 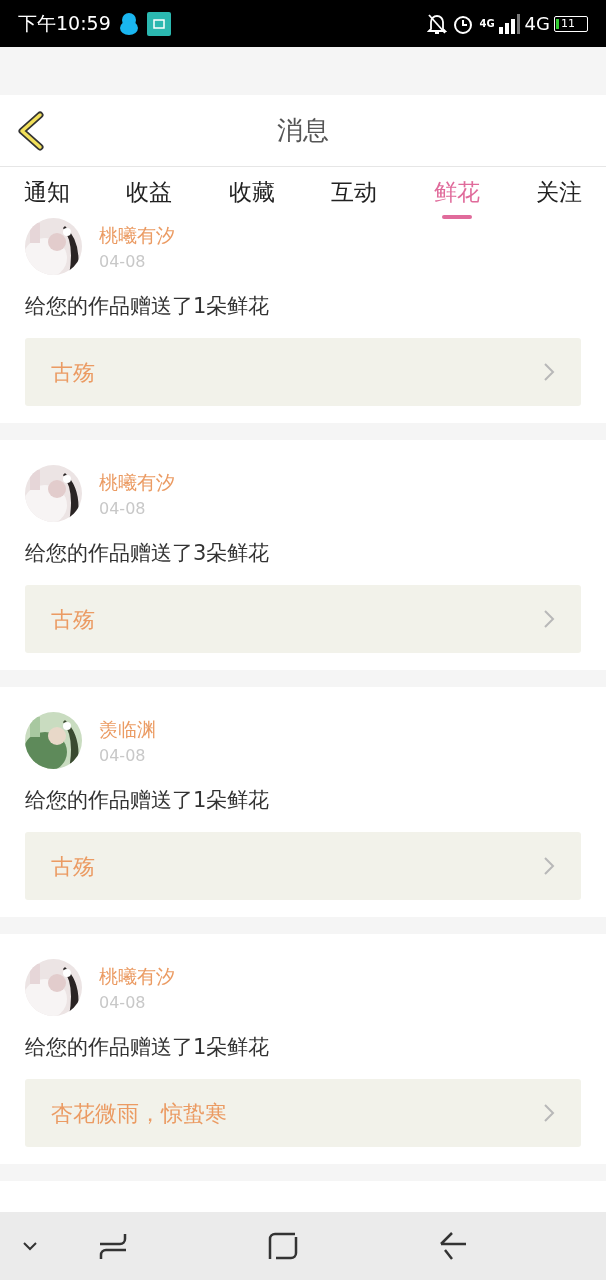 What do you see at coordinates (158, 23) in the screenshot?
I see `screenshot-icon` at bounding box center [158, 23].